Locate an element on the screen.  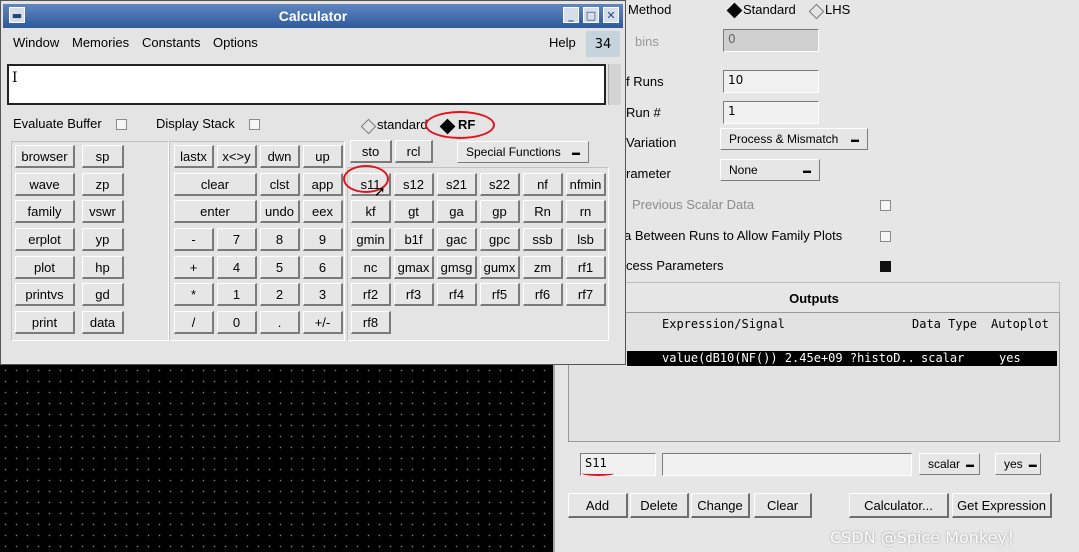
autoplot-combo: yes ▬ is located at coordinates (1018, 464).